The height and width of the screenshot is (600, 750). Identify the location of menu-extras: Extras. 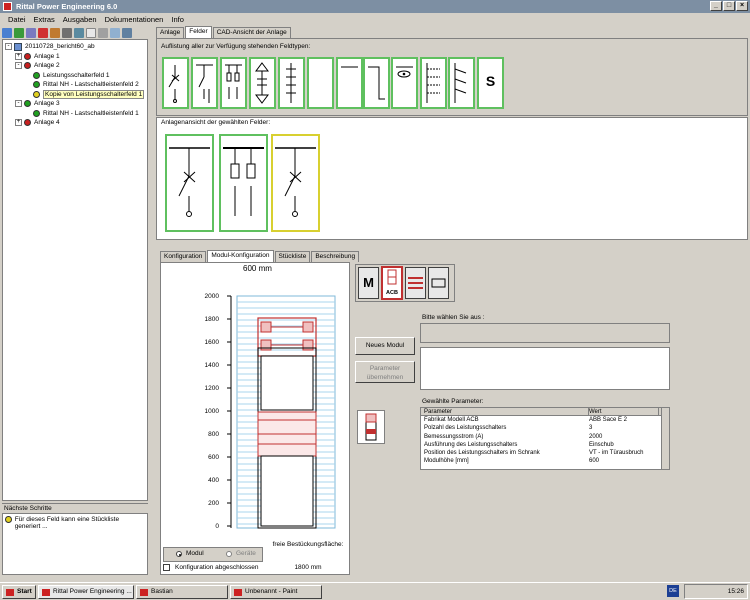
(44, 19).